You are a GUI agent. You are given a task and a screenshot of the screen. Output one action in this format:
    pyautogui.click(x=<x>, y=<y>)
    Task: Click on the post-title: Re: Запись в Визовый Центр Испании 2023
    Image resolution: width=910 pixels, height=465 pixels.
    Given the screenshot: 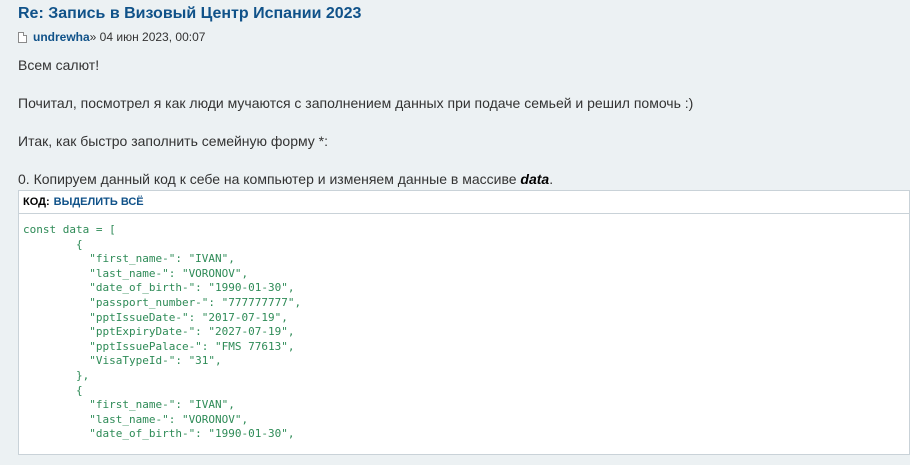 What is the action you would take?
    pyautogui.click(x=189, y=14)
    